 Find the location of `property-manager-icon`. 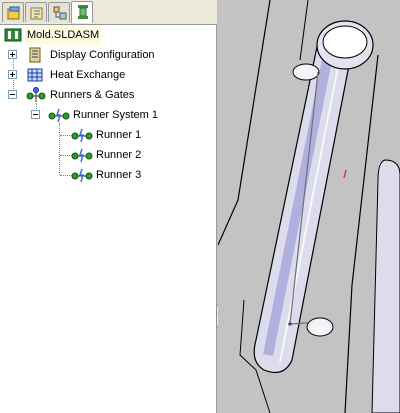

property-manager-icon is located at coordinates (36, 13).